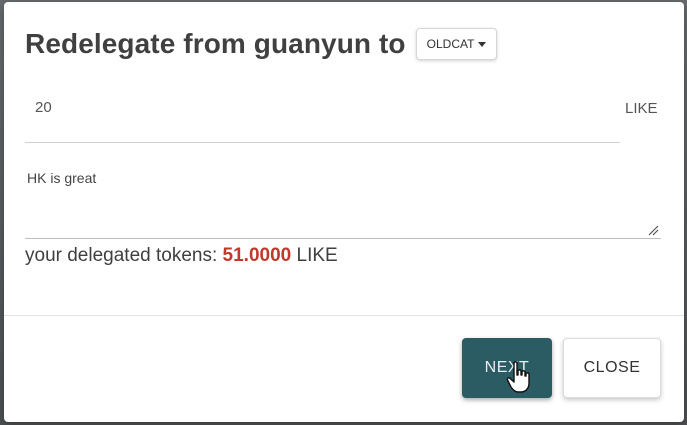 The width and height of the screenshot is (687, 425). What do you see at coordinates (215, 43) in the screenshot?
I see `dialog-title: Redelegate from guanyun to` at bounding box center [215, 43].